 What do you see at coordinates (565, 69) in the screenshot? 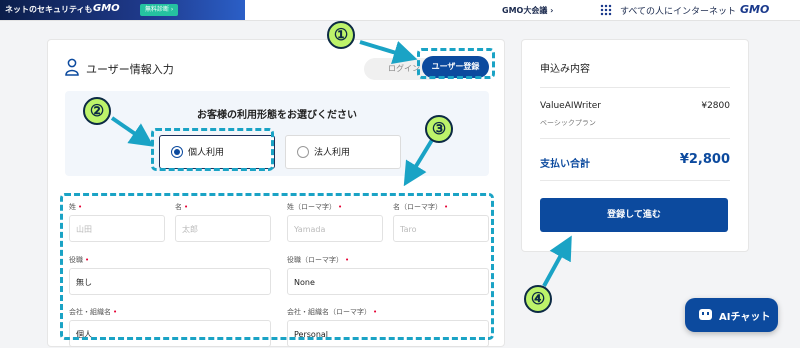
I see `summary-title: 申込み内容` at bounding box center [565, 69].